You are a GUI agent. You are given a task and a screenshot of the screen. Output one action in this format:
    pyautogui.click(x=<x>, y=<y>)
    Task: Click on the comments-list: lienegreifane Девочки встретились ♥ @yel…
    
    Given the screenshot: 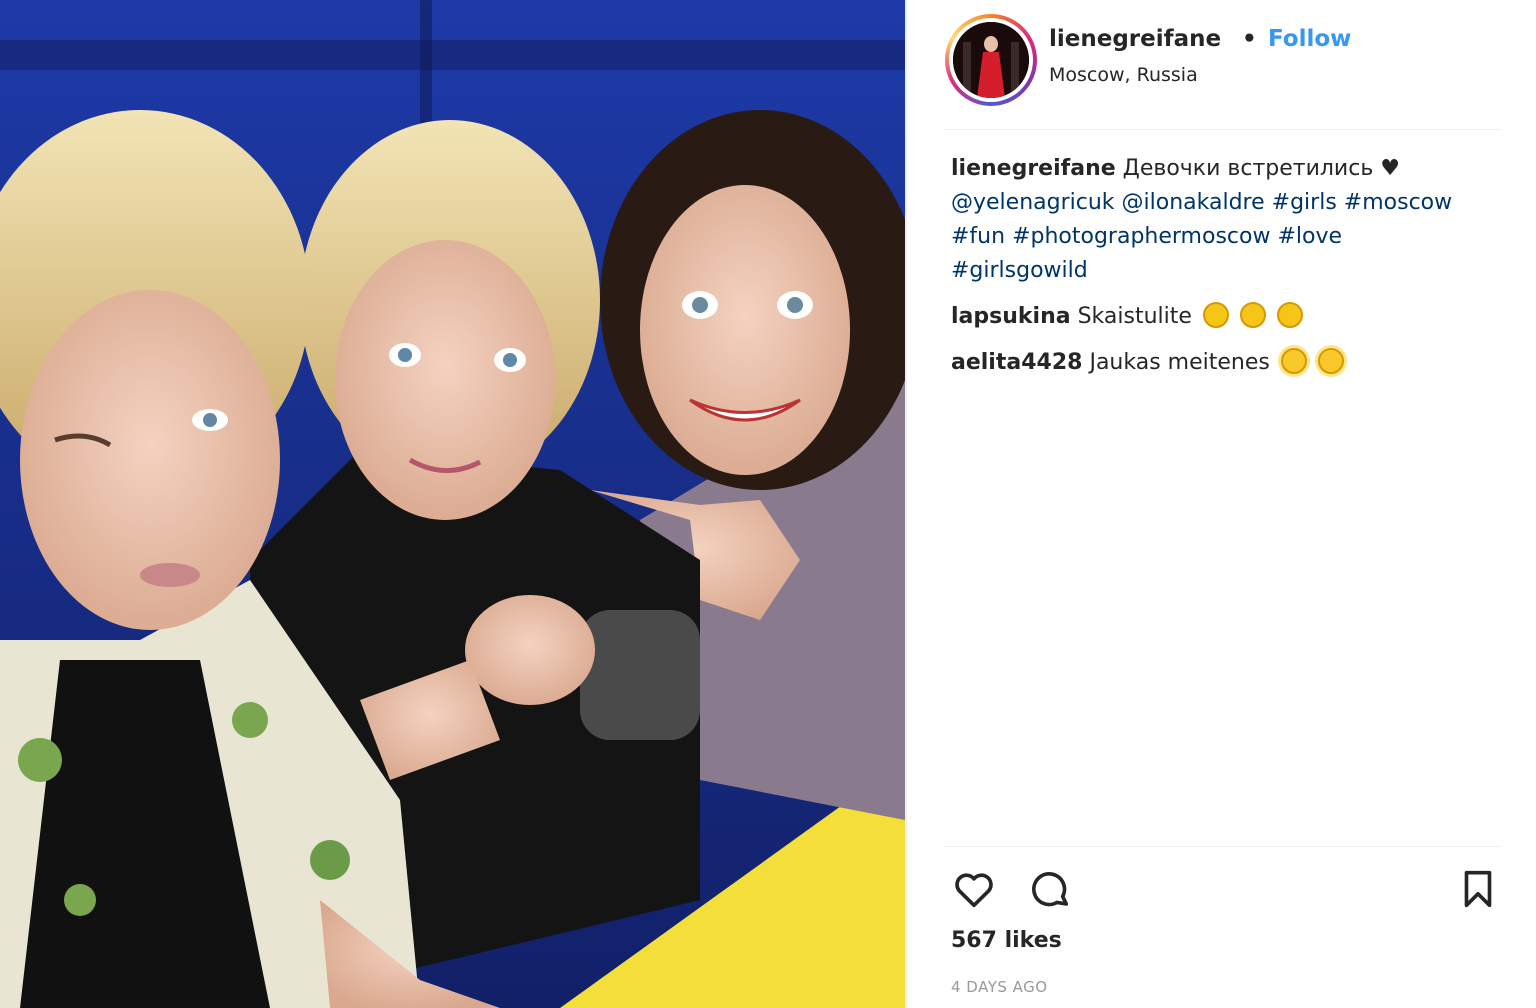 What is the action you would take?
    pyautogui.click(x=1231, y=272)
    